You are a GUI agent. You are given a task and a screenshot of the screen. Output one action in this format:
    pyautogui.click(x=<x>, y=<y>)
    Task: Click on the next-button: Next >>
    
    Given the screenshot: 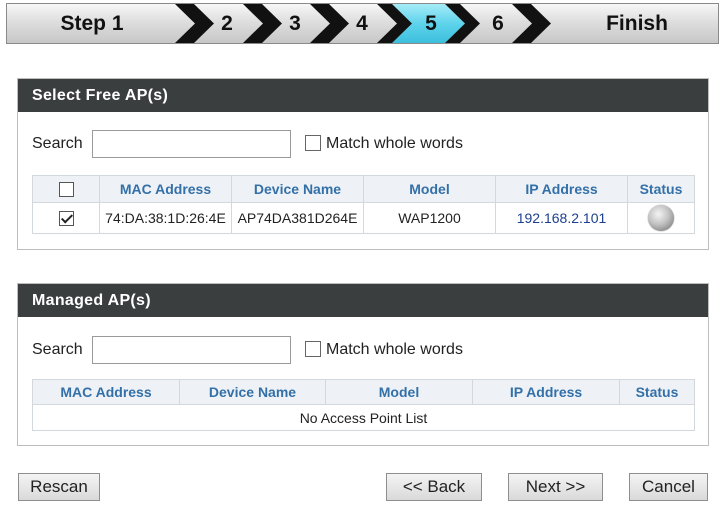 What is the action you would take?
    pyautogui.click(x=555, y=487)
    